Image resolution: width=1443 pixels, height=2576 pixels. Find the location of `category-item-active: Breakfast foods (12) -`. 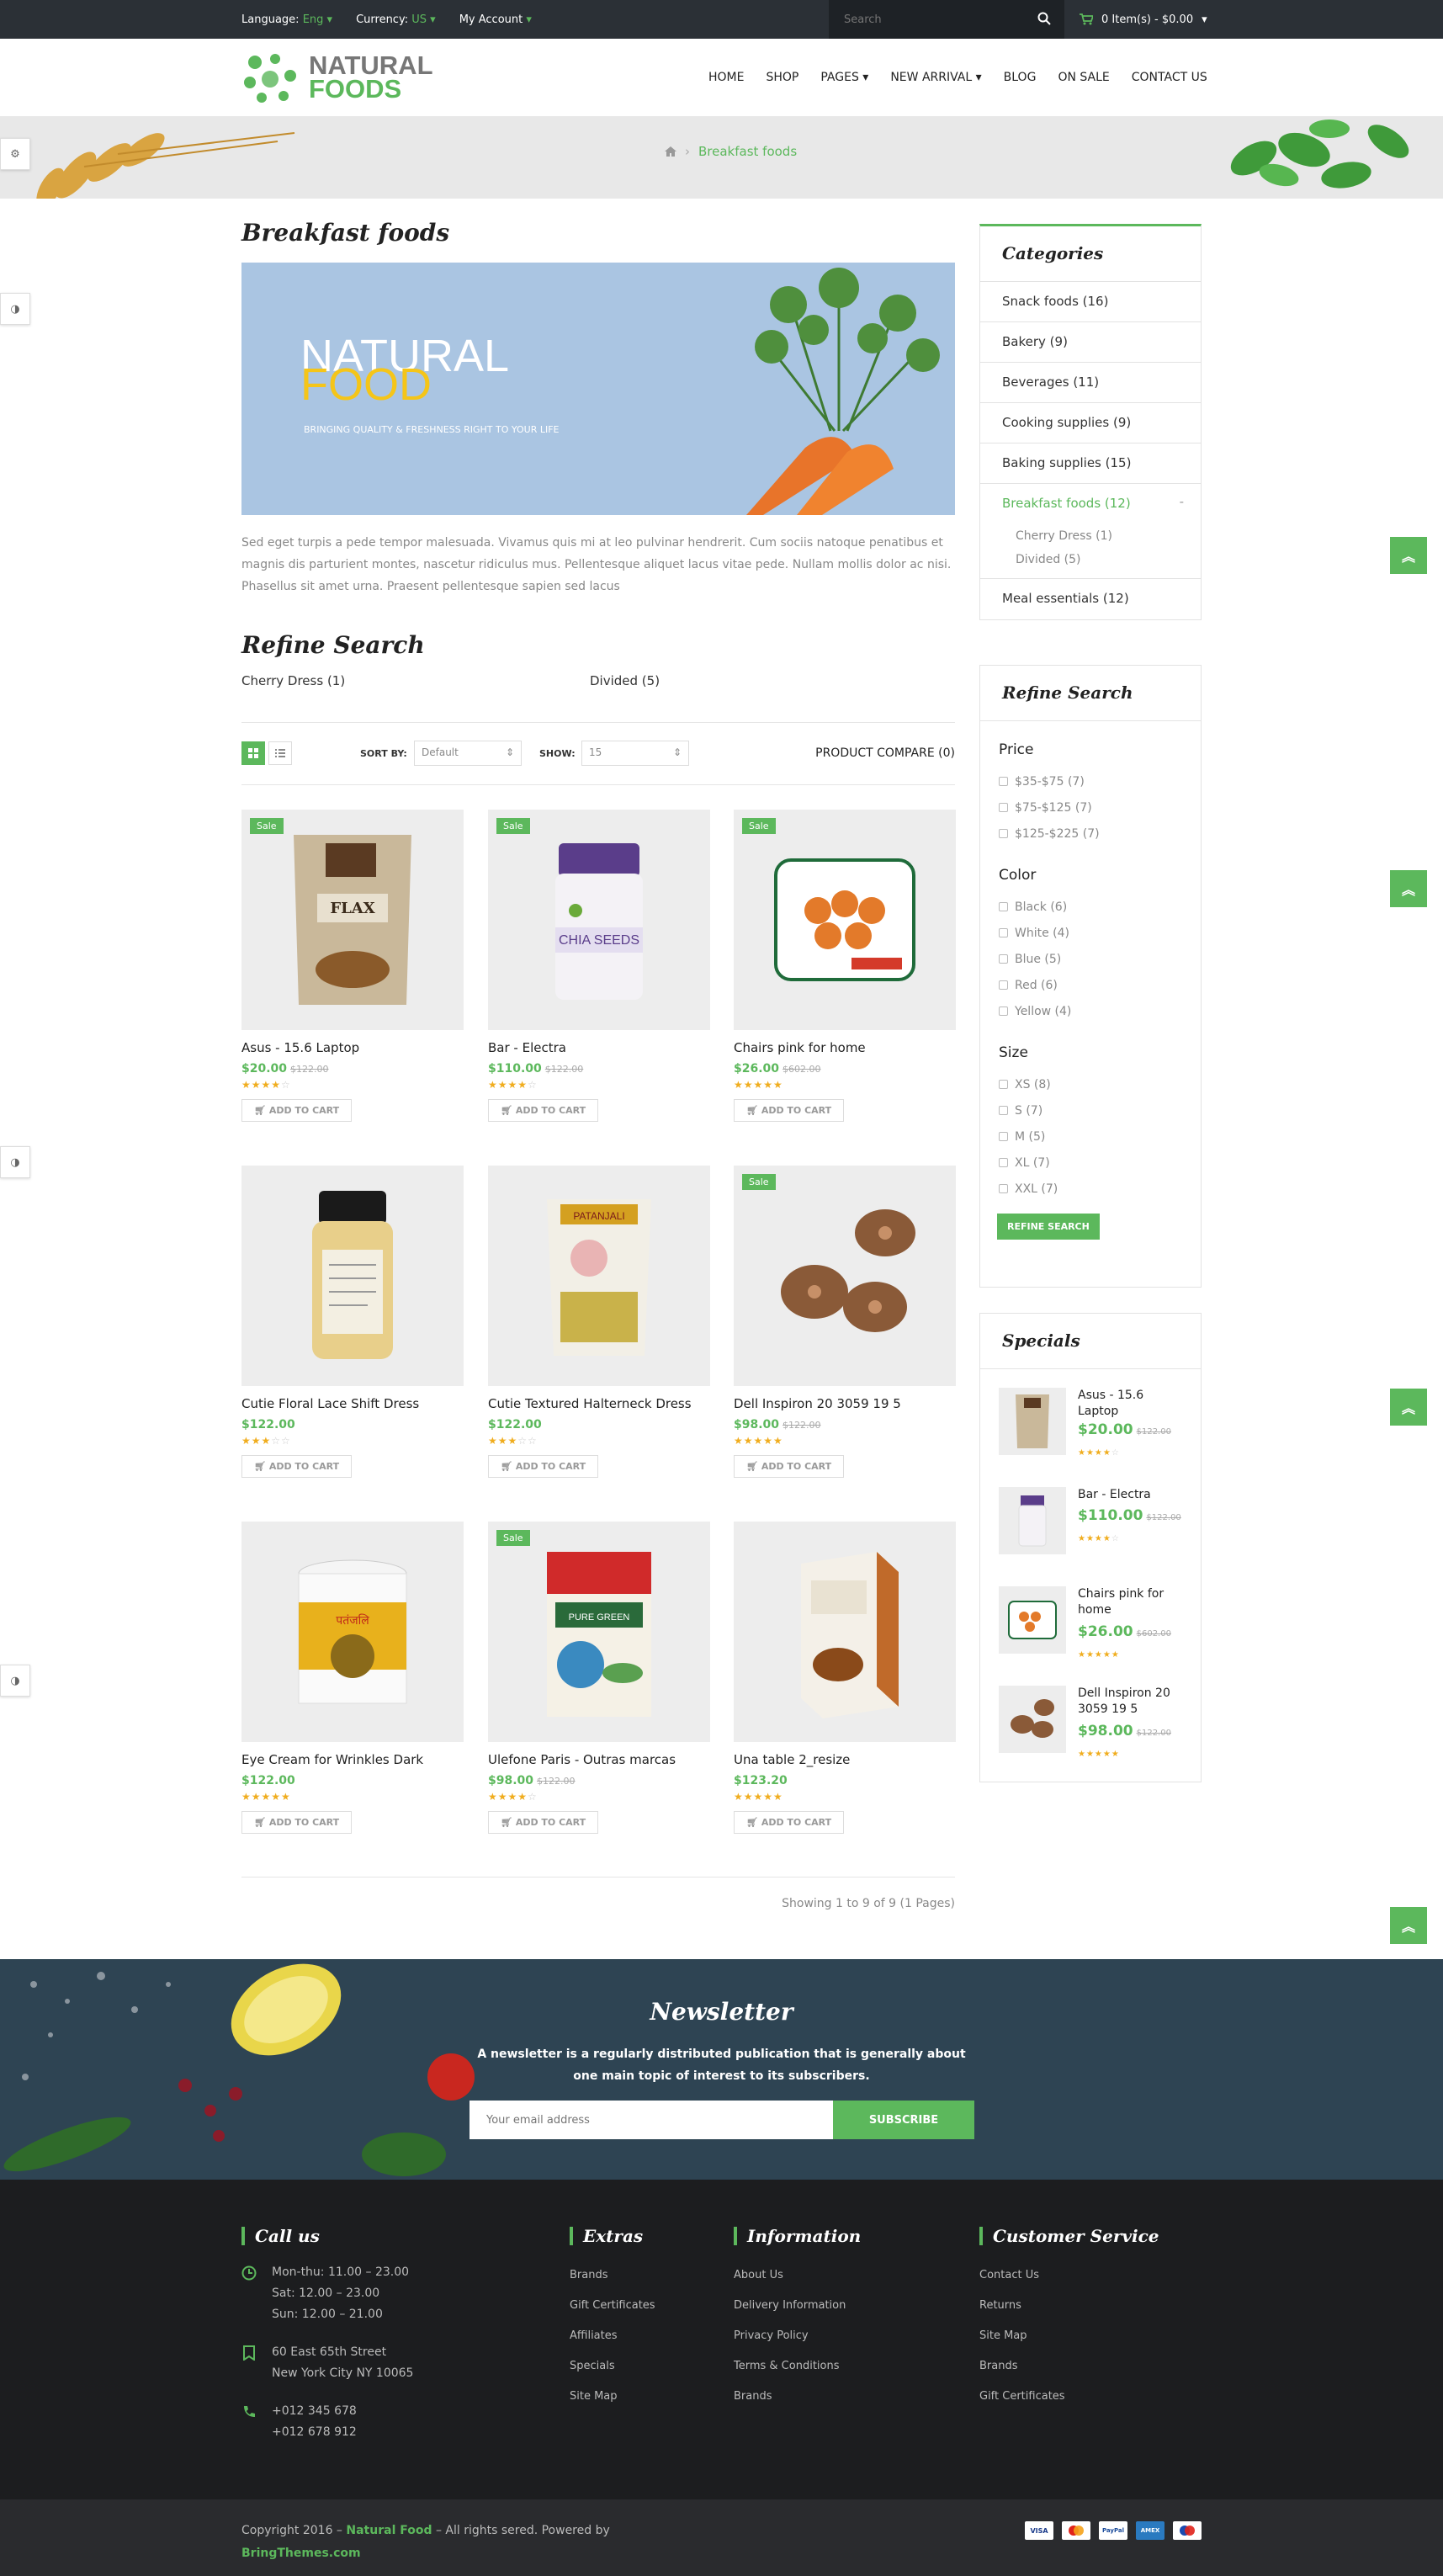

category-item-active: Breakfast foods (12) - is located at coordinates (1090, 504).